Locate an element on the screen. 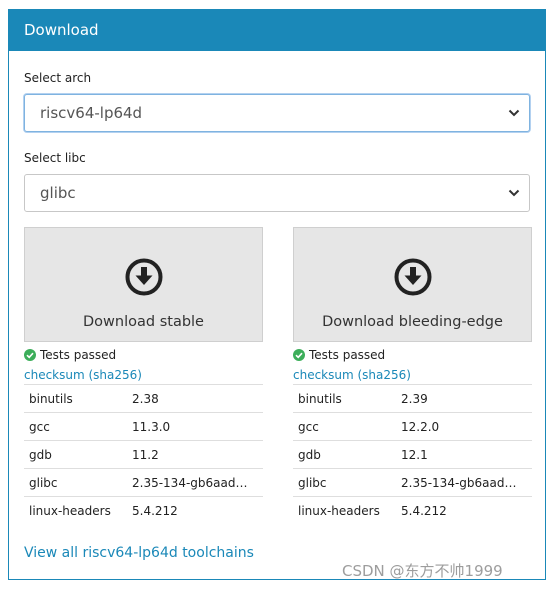  libc-label: Select libc is located at coordinates (55, 158).